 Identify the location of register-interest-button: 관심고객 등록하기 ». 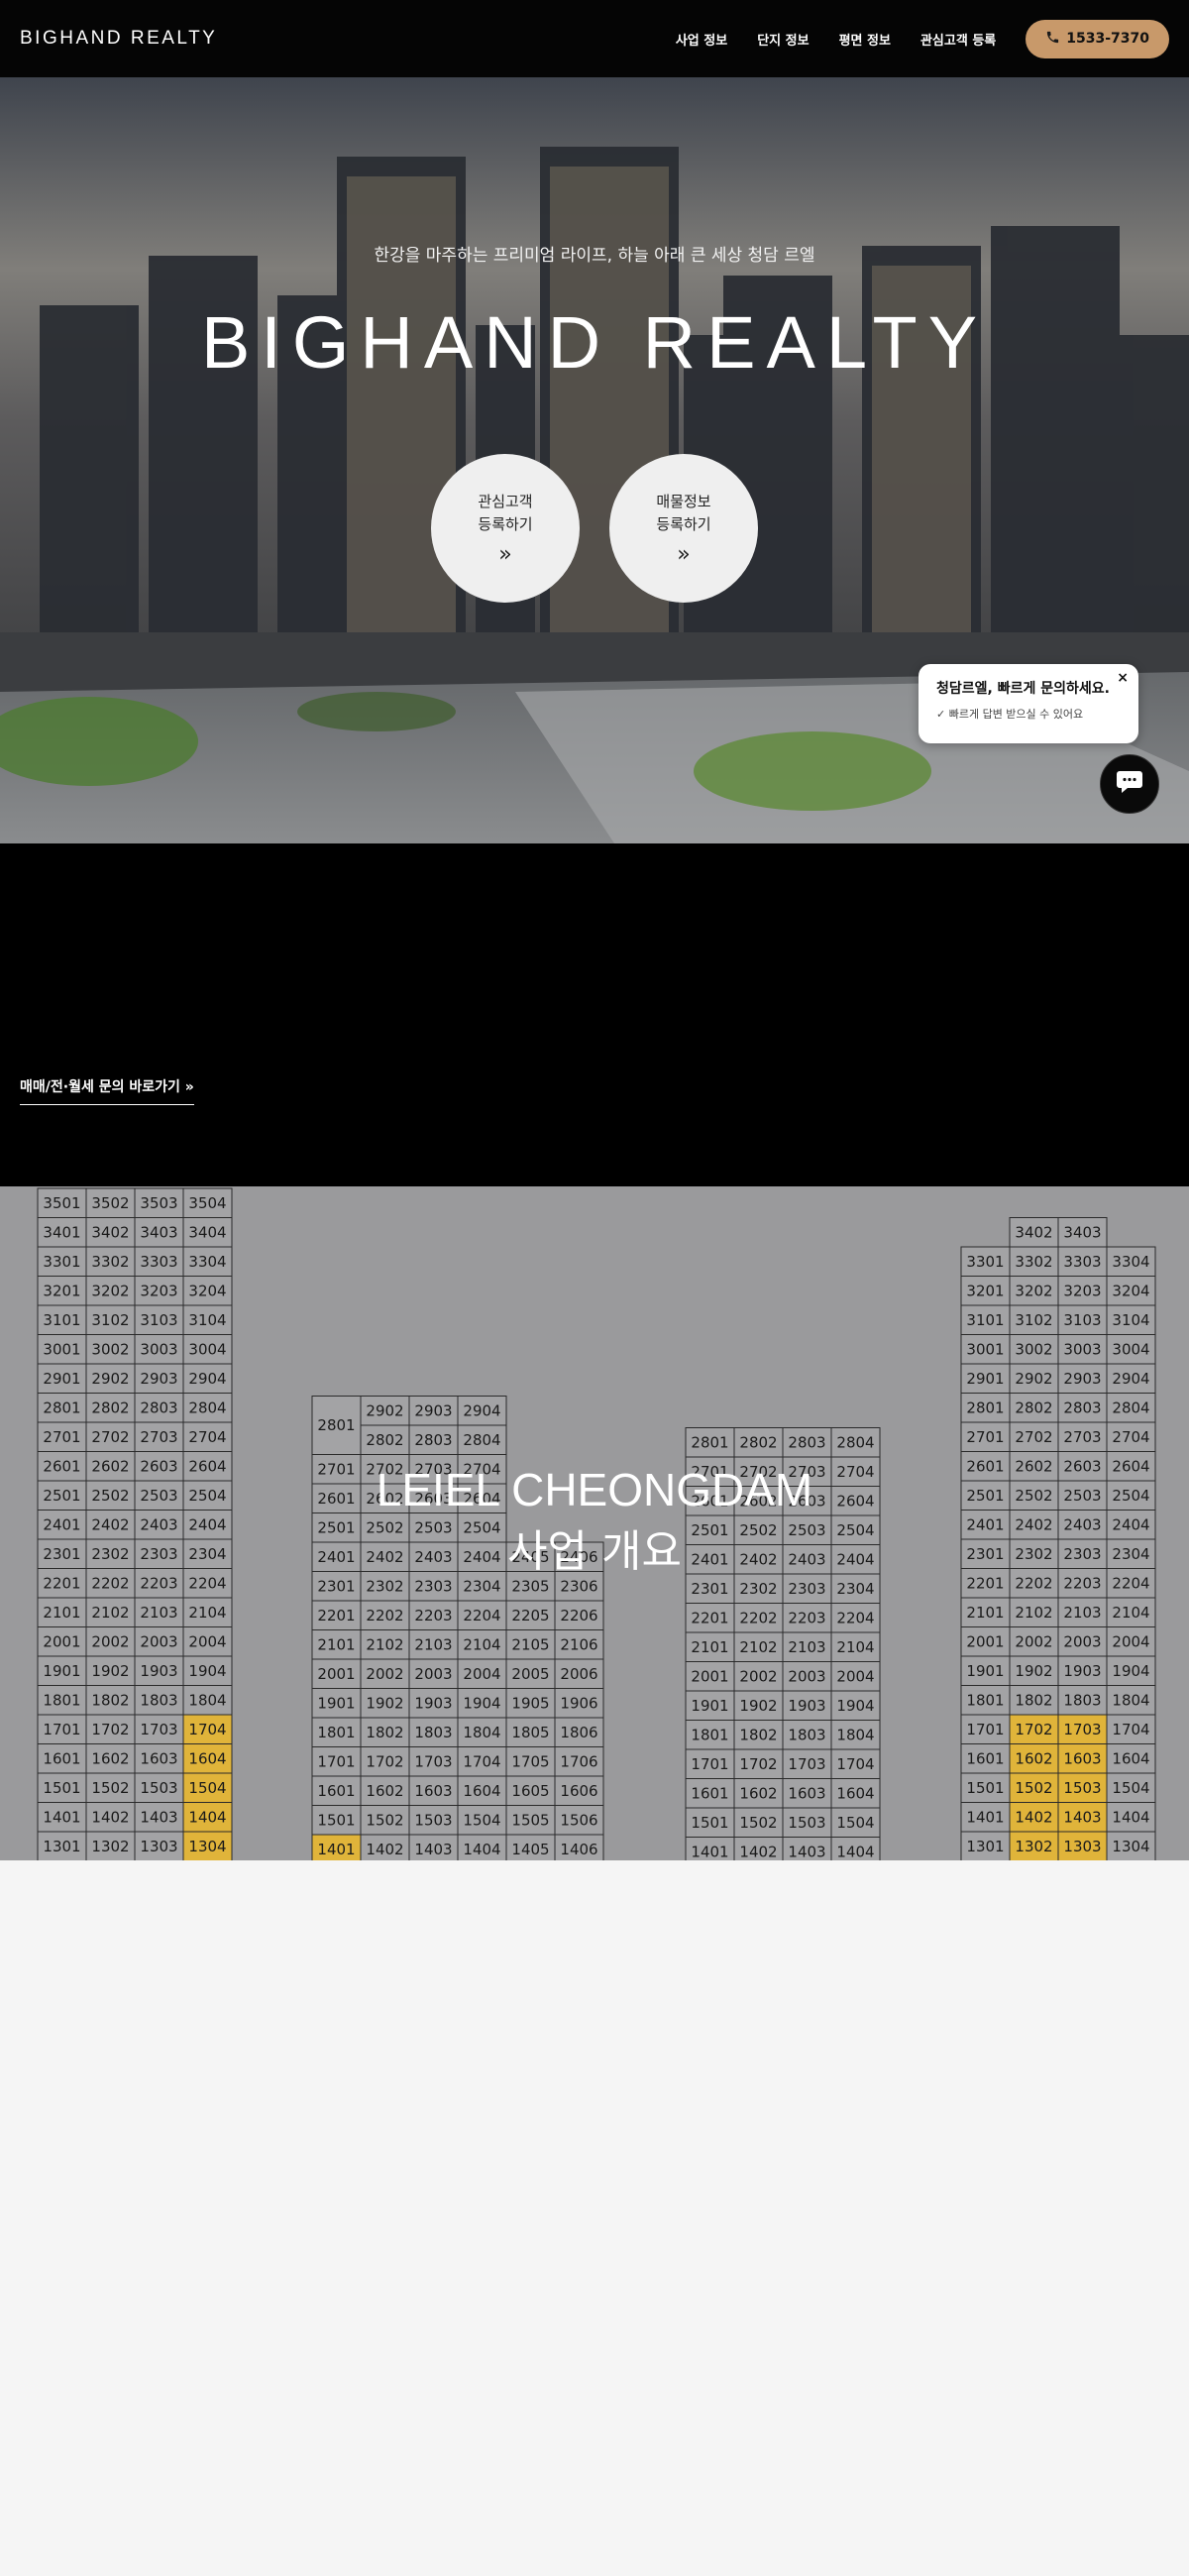
(505, 528).